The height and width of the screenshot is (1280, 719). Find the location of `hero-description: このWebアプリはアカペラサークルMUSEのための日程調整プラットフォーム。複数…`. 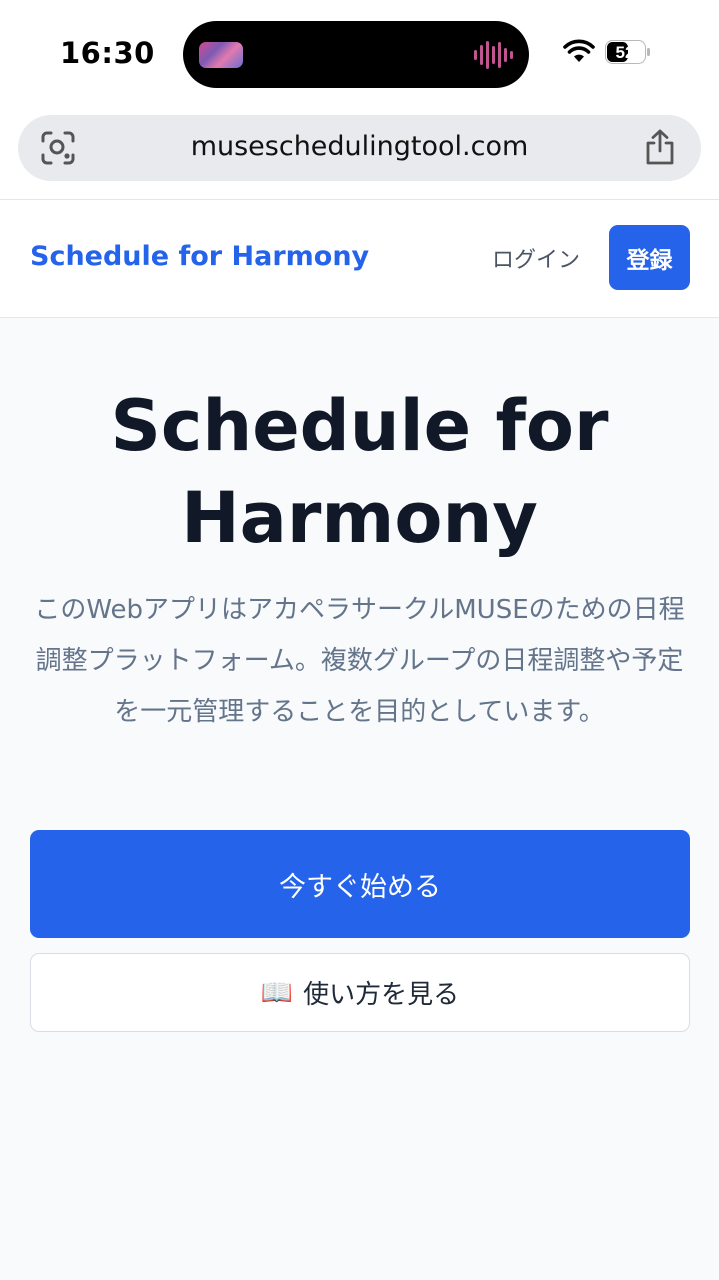

hero-description: このWebアプリはアカペラサークルMUSEのための日程調整プラットフォーム。複数… is located at coordinates (359, 661).